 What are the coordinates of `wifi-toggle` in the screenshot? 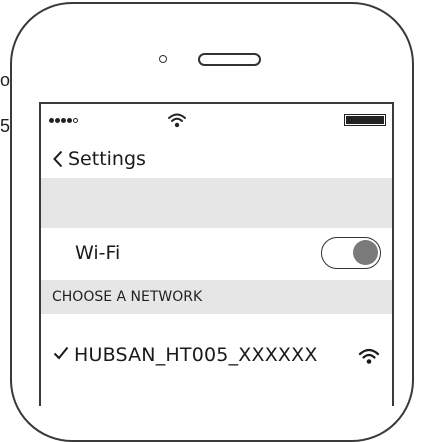 It's located at (351, 253).